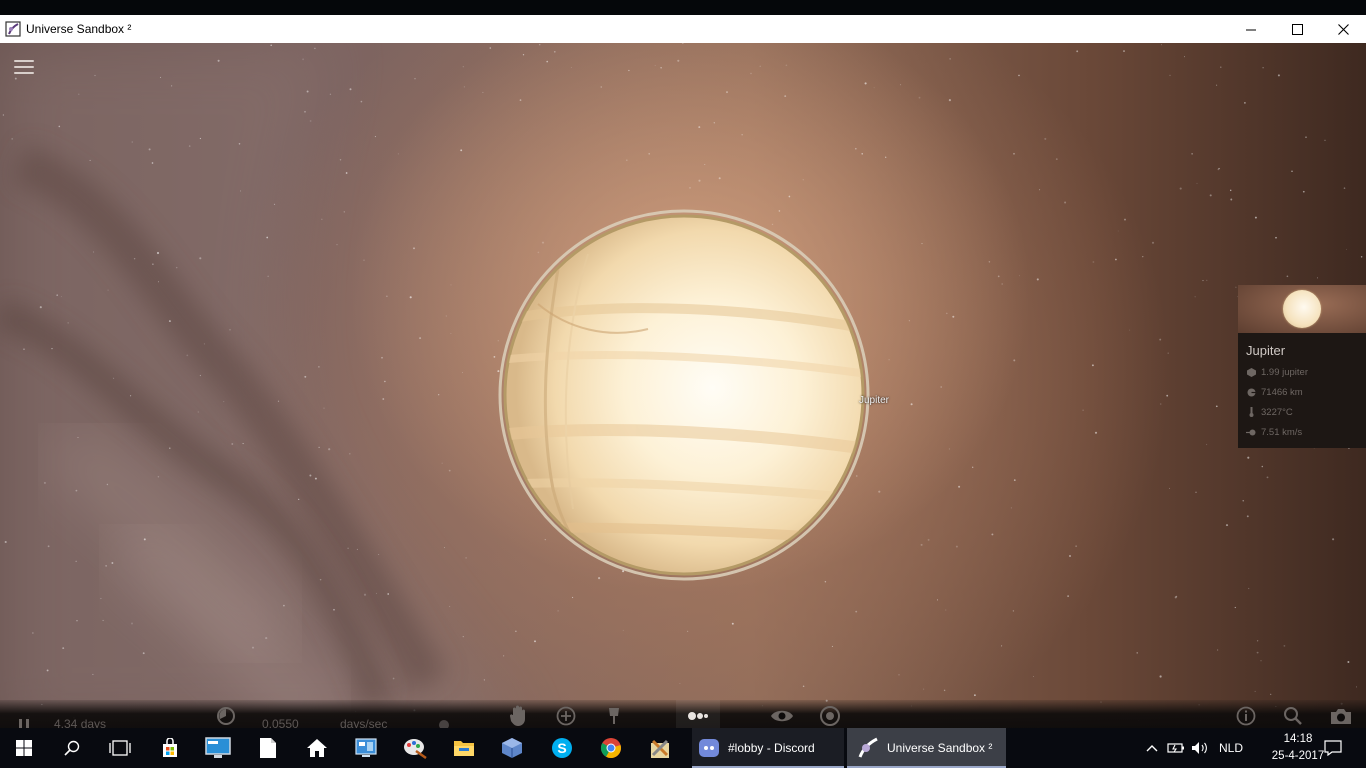 This screenshot has height=768, width=1366. I want to click on simulation-icon, so click(830, 716).